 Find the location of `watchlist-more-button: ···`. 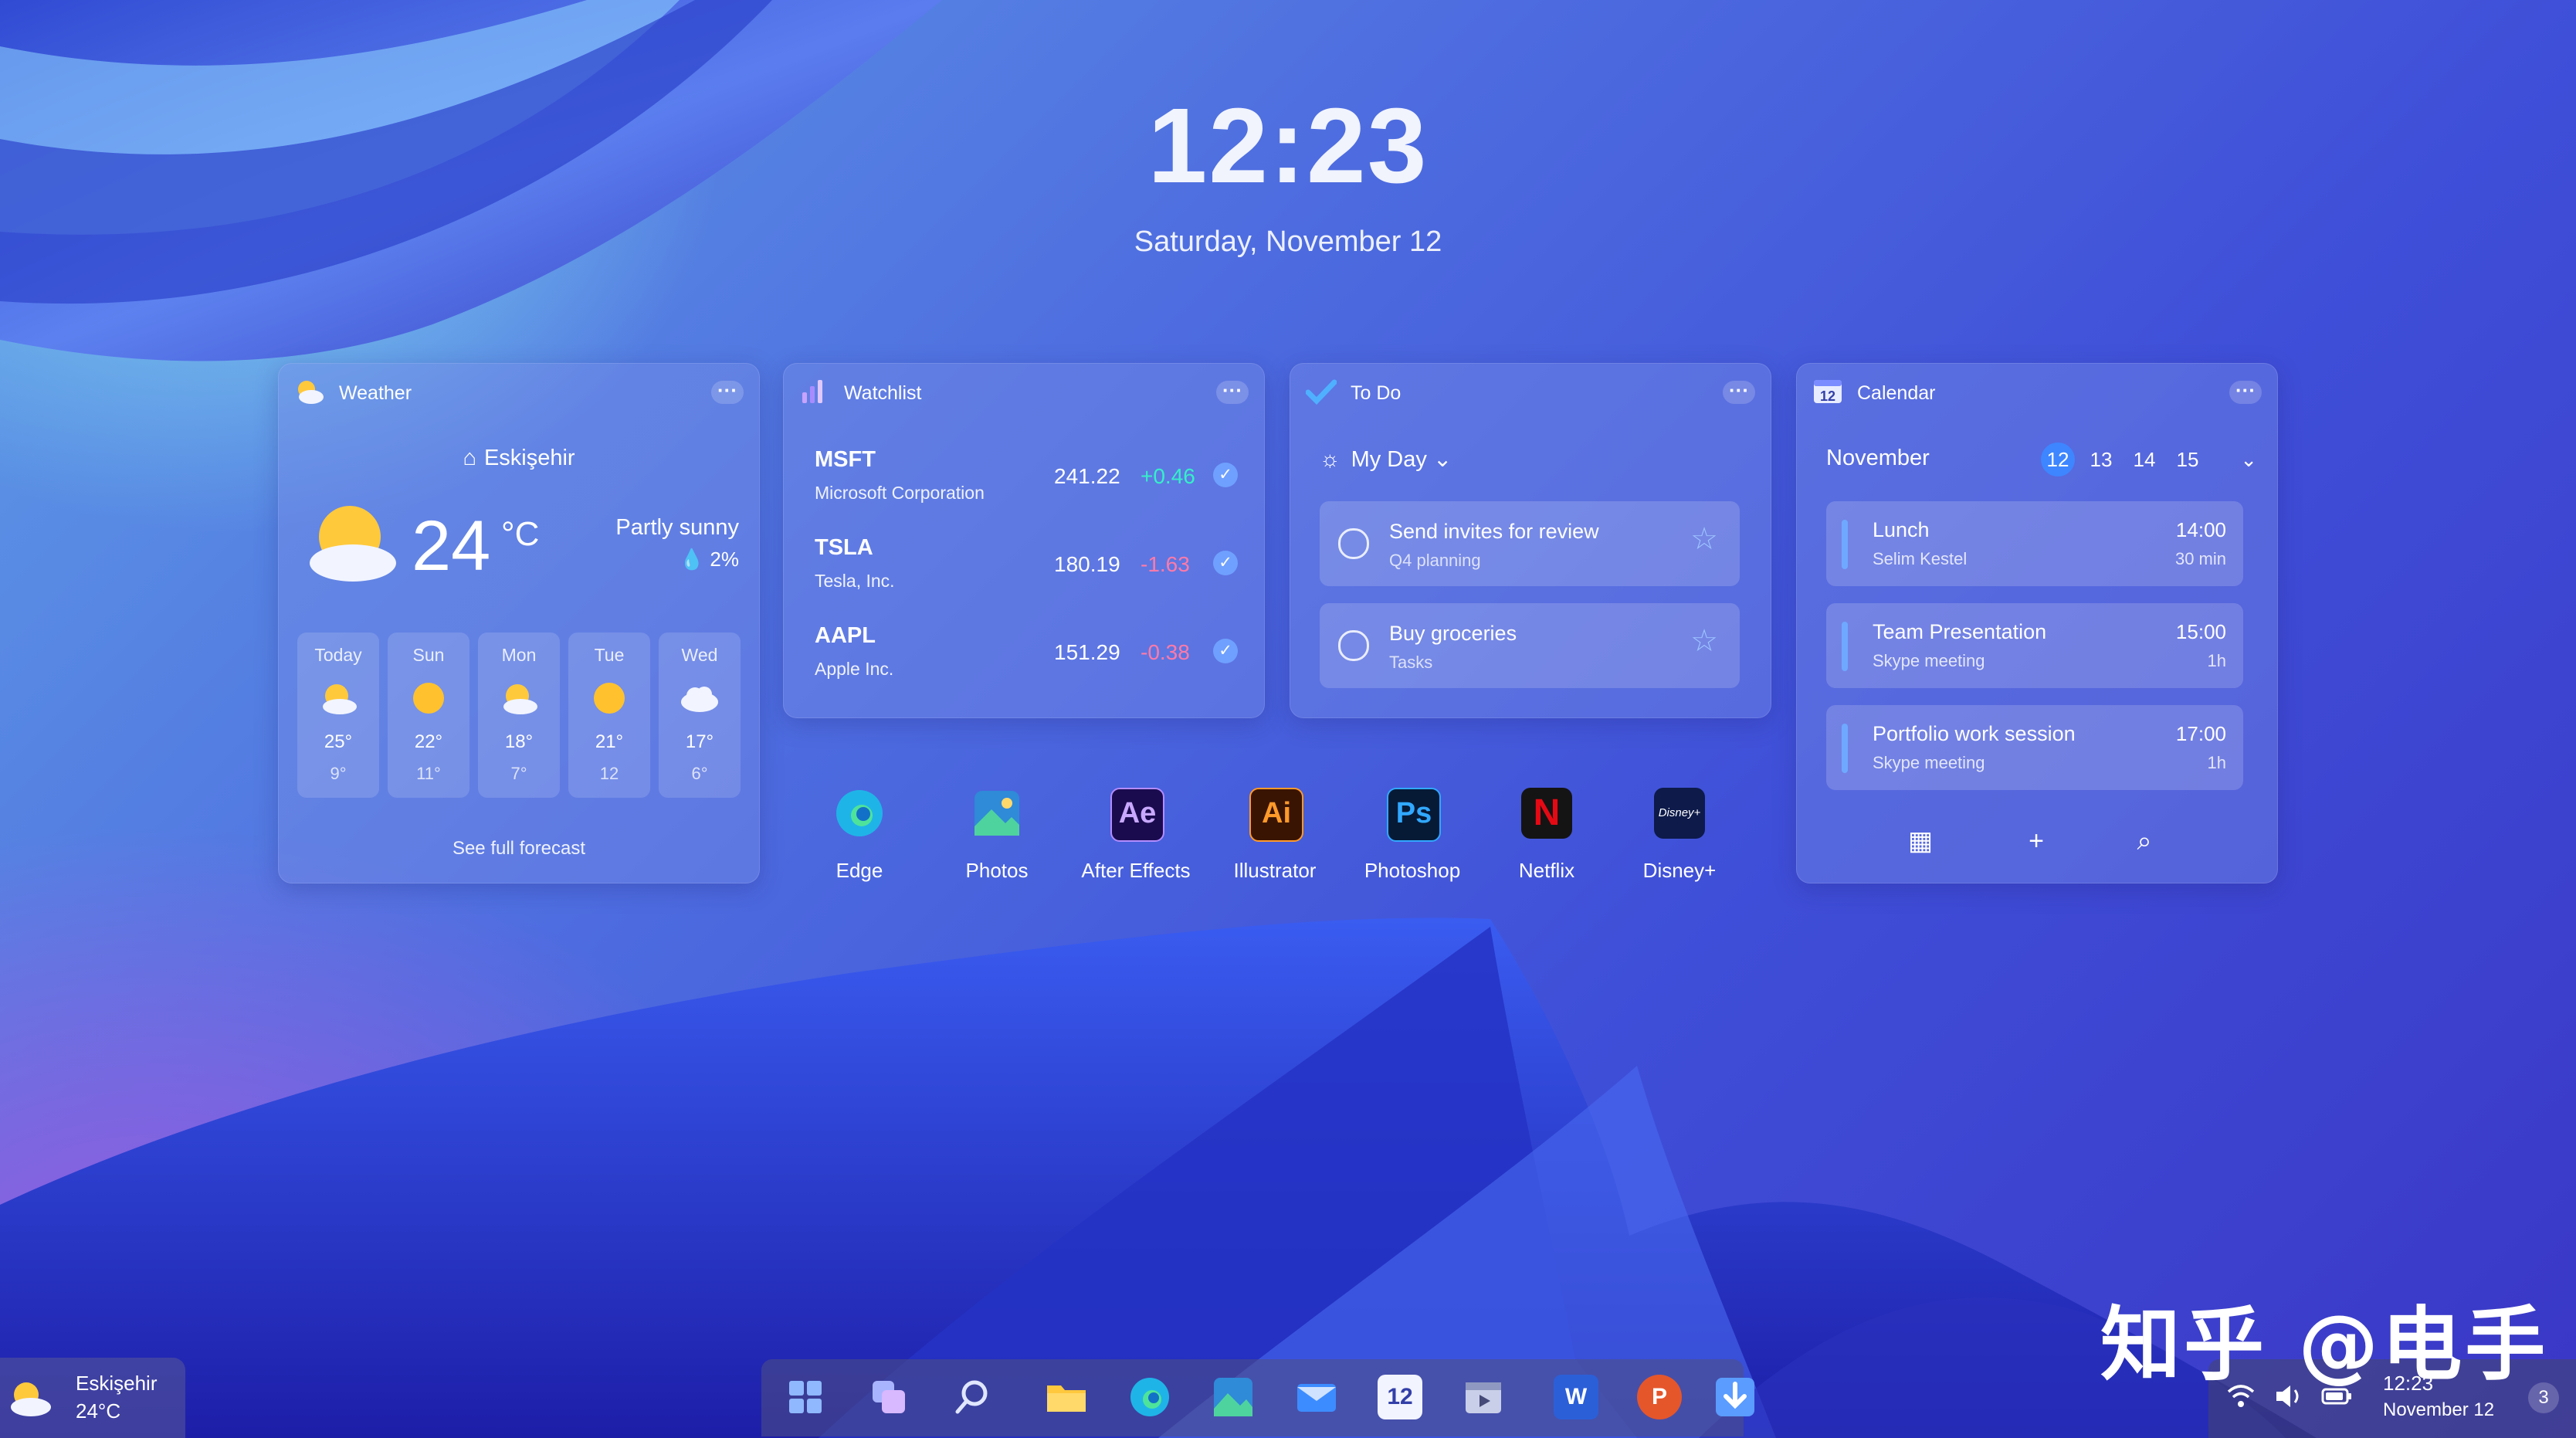

watchlist-more-button: ··· is located at coordinates (1232, 392).